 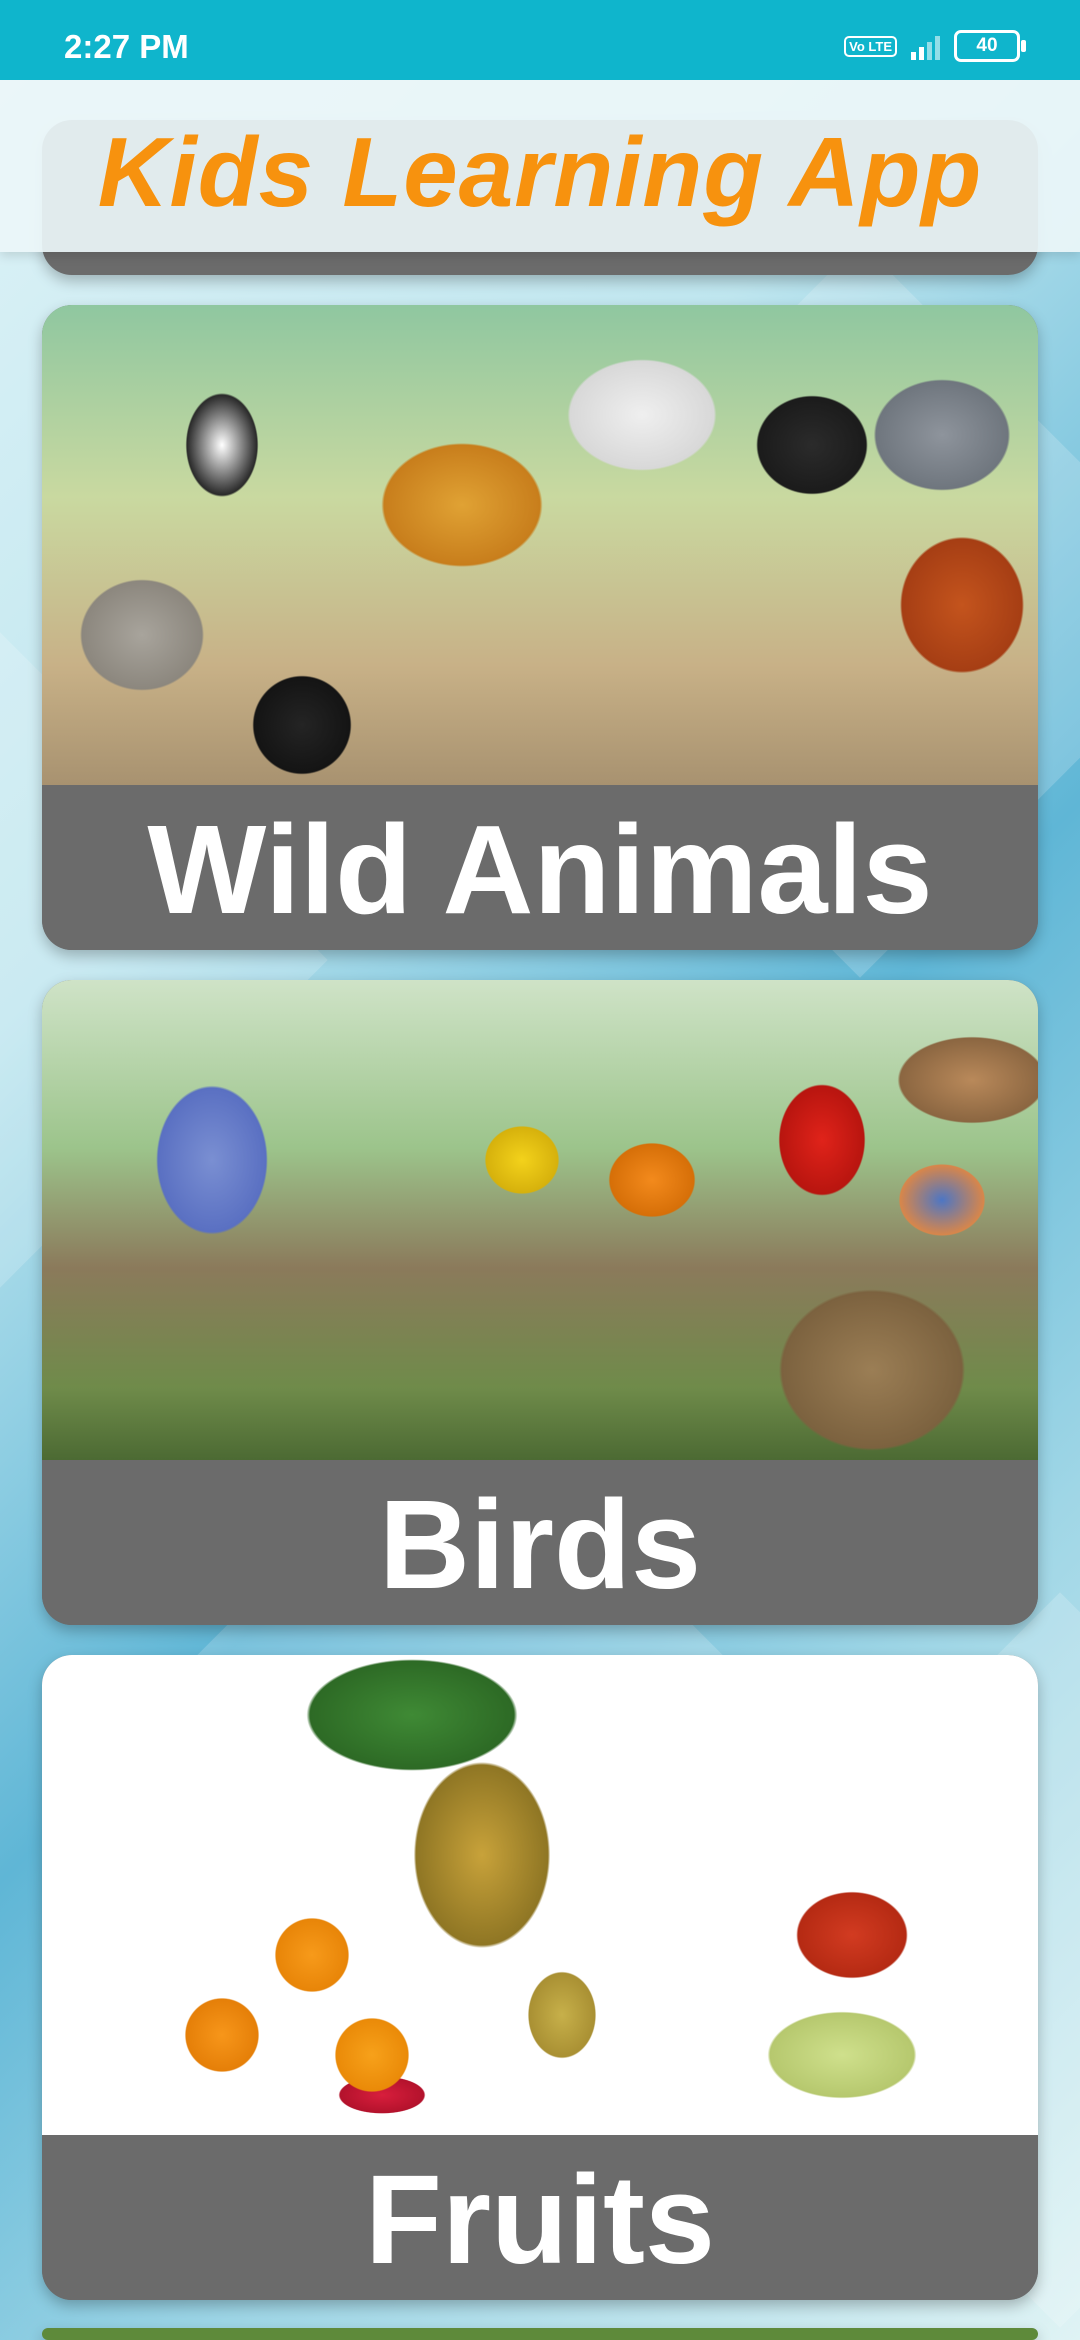 I want to click on status-icons: Vo LTE 40, so click(x=935, y=46).